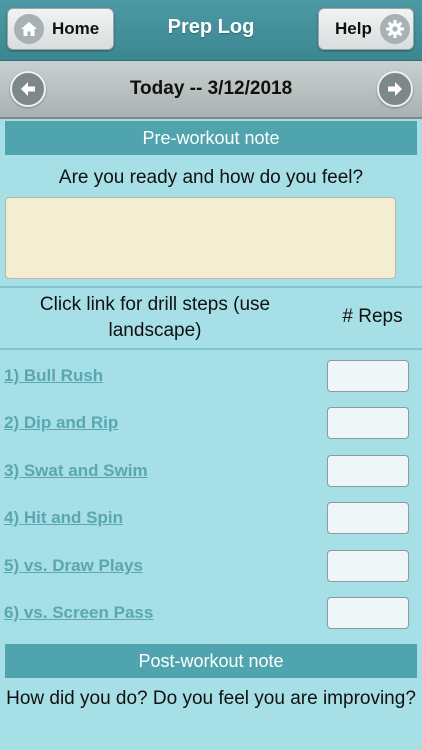  I want to click on reps-input-bull-rush, so click(368, 376).